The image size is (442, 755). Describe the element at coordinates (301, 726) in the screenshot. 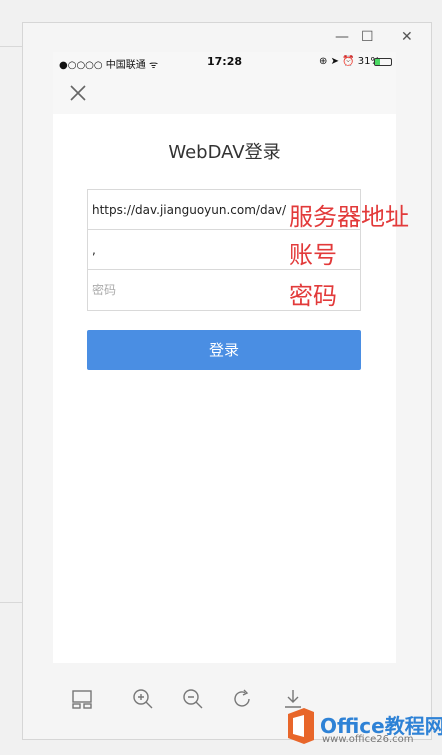

I see `office-logo-icon` at that location.